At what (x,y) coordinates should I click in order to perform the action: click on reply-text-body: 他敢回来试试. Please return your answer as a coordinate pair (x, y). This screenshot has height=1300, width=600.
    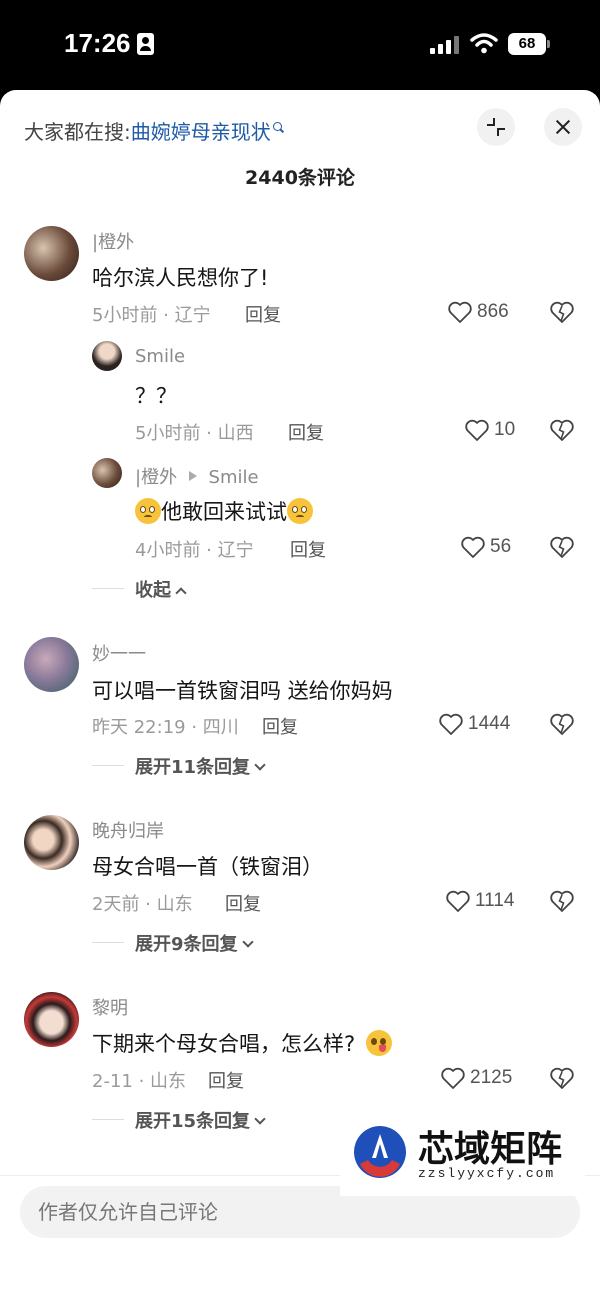
    Looking at the image, I should click on (224, 512).